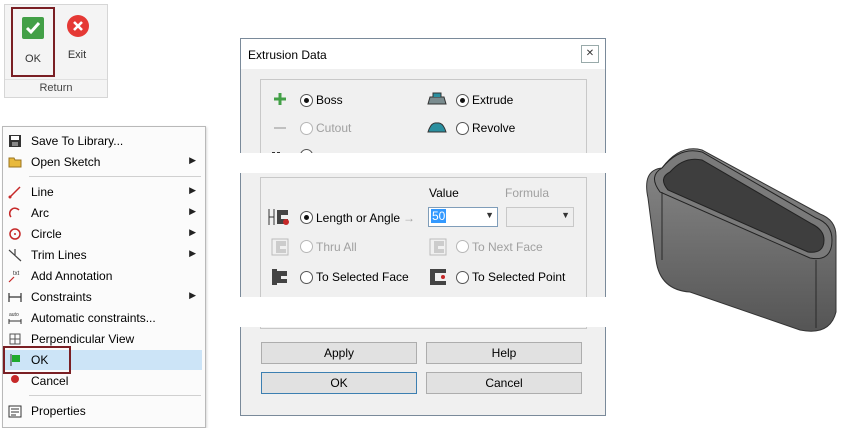 The width and height of the screenshot is (857, 428). What do you see at coordinates (15, 234) in the screenshot?
I see `circle-icon` at bounding box center [15, 234].